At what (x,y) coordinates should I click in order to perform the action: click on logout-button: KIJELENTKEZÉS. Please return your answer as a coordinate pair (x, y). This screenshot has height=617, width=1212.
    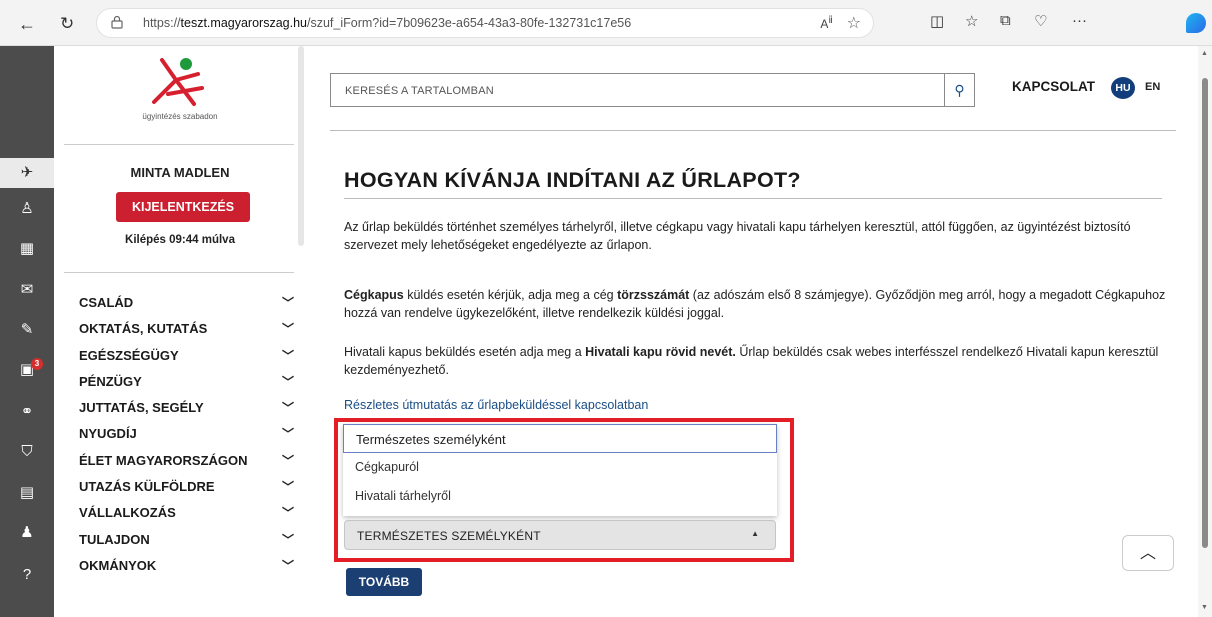
    Looking at the image, I should click on (183, 207).